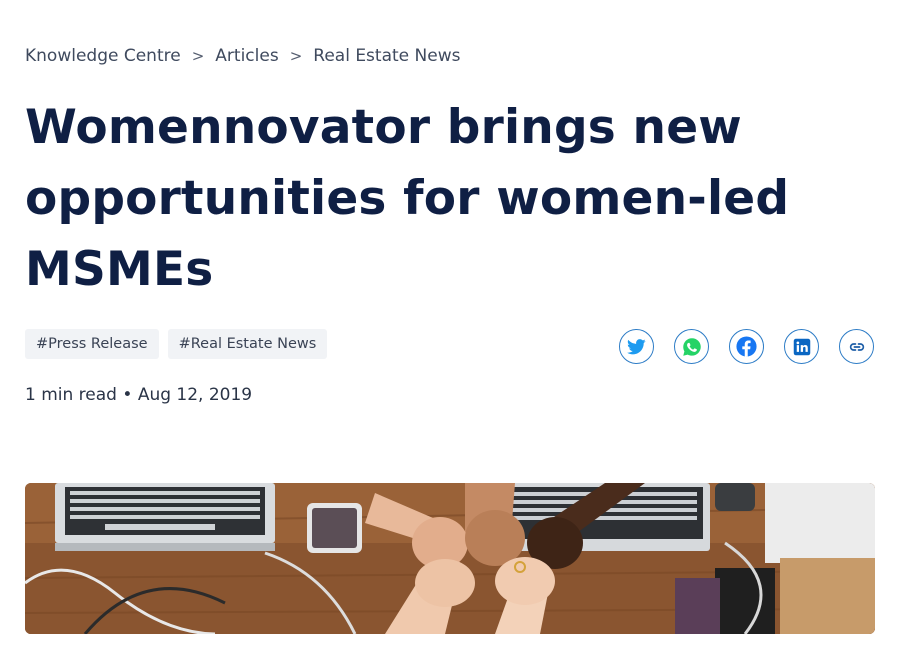 This screenshot has height=662, width=897. I want to click on copy-link-button, so click(856, 346).